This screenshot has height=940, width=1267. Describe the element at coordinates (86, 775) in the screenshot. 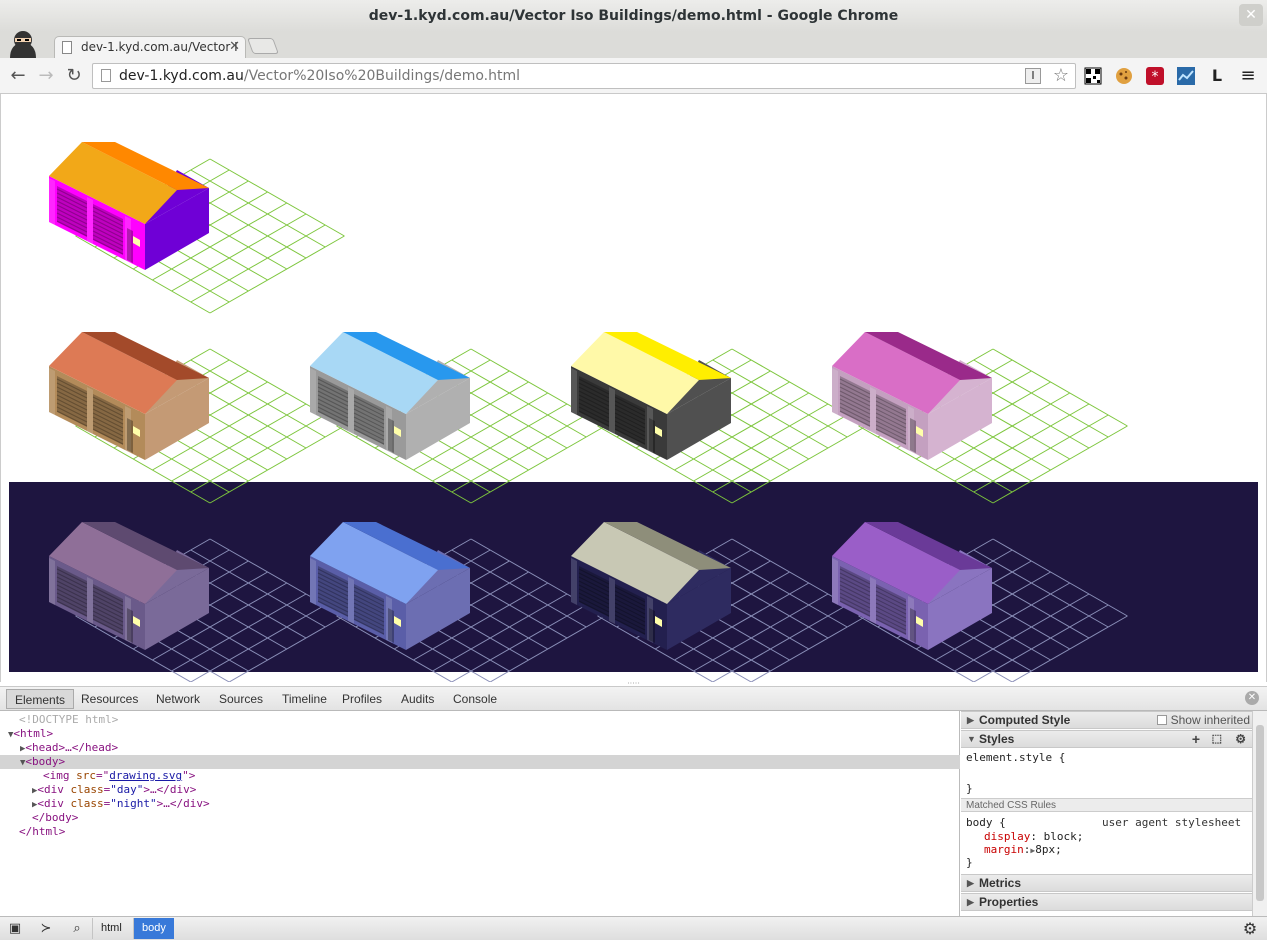

I see `img-attr: src` at that location.